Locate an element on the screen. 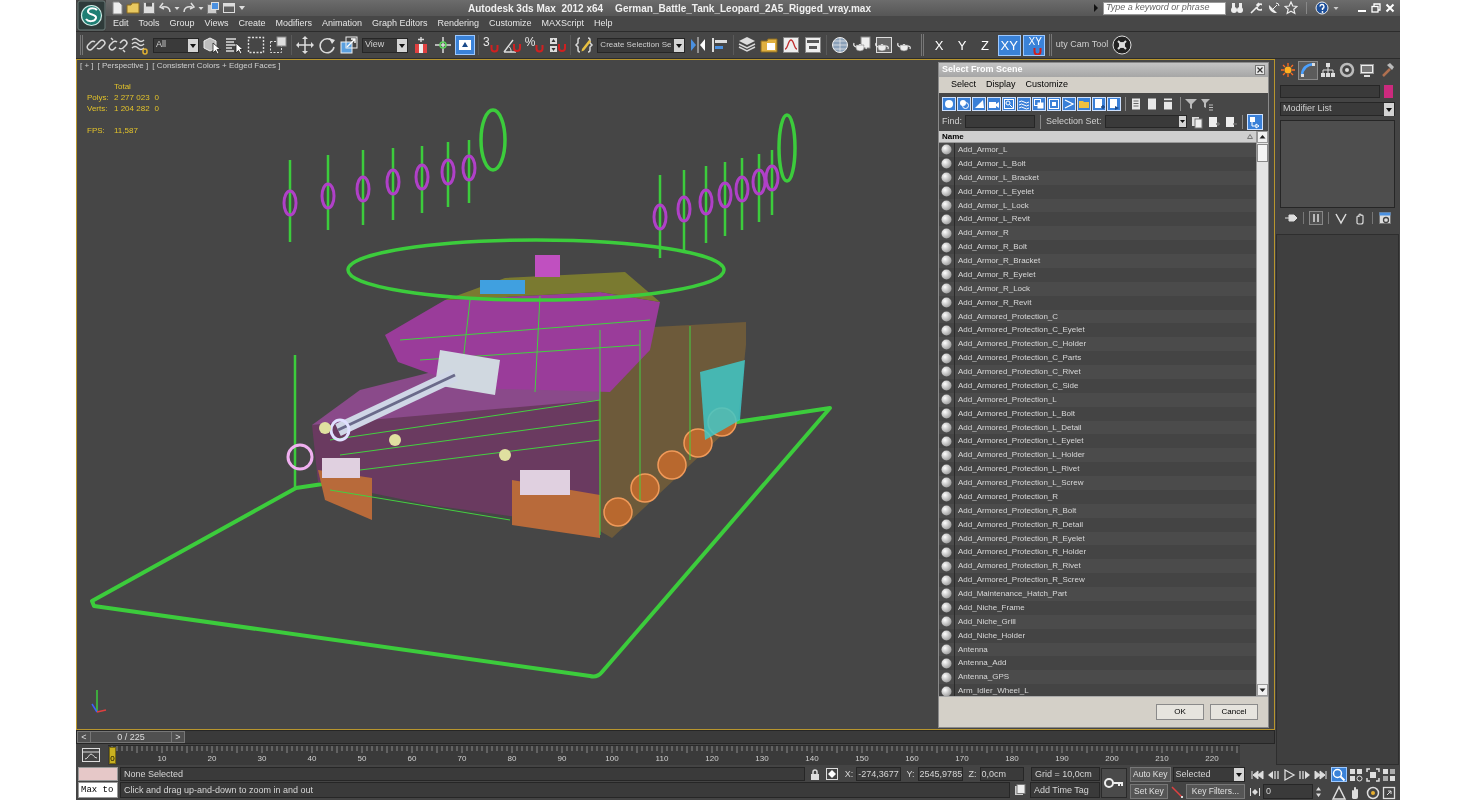 This screenshot has height=800, width=1480. restore-icon is located at coordinates (1376, 8).